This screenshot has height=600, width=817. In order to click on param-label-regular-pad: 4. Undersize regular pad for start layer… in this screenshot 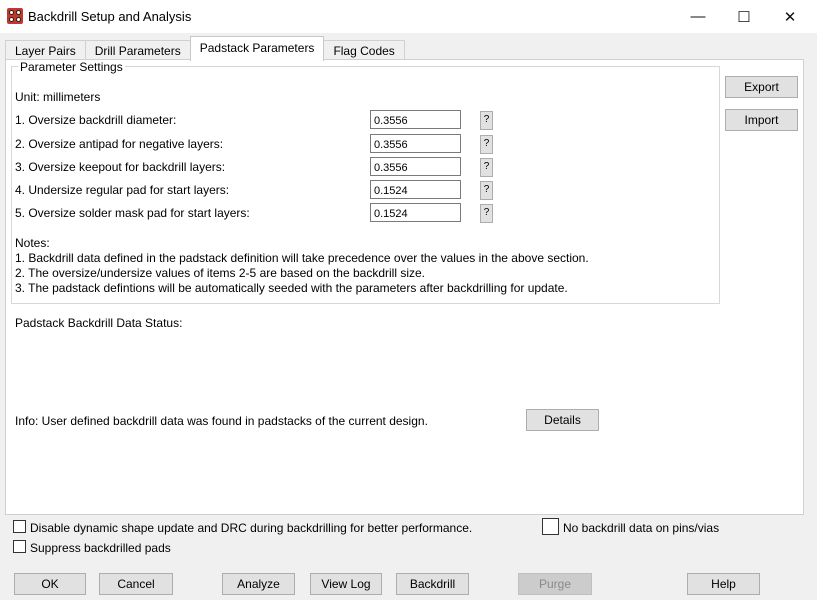, I will do `click(122, 190)`.